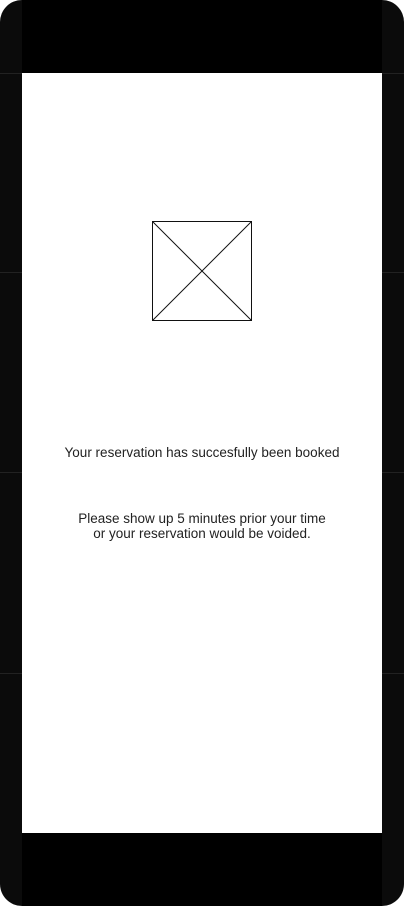 The width and height of the screenshot is (404, 906). Describe the element at coordinates (202, 869) in the screenshot. I see `bottom-navigation-area` at that location.